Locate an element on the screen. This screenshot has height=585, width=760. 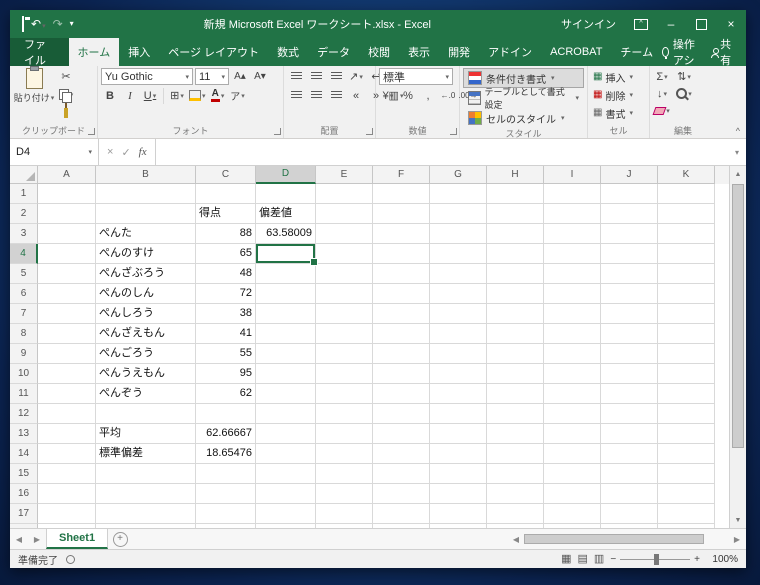
cell-C18 is located at coordinates (226, 526).